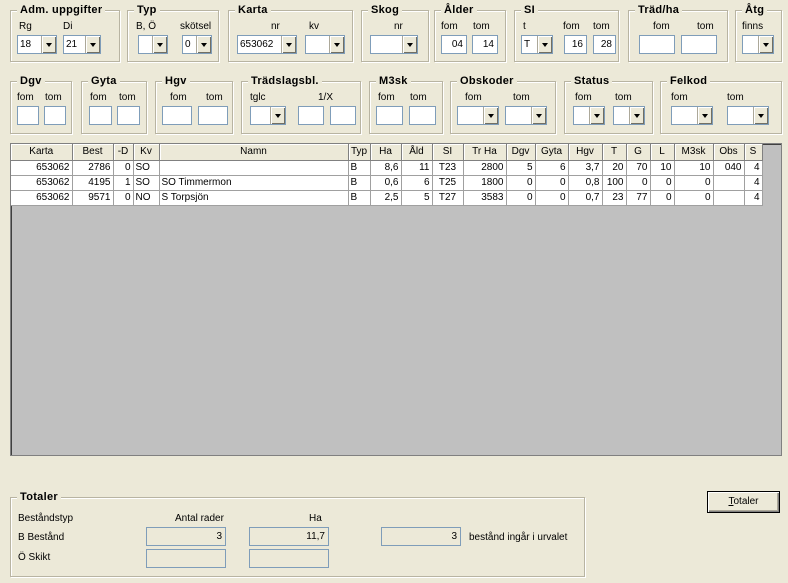  What do you see at coordinates (123, 152) in the screenshot?
I see `column-header: -D` at bounding box center [123, 152].